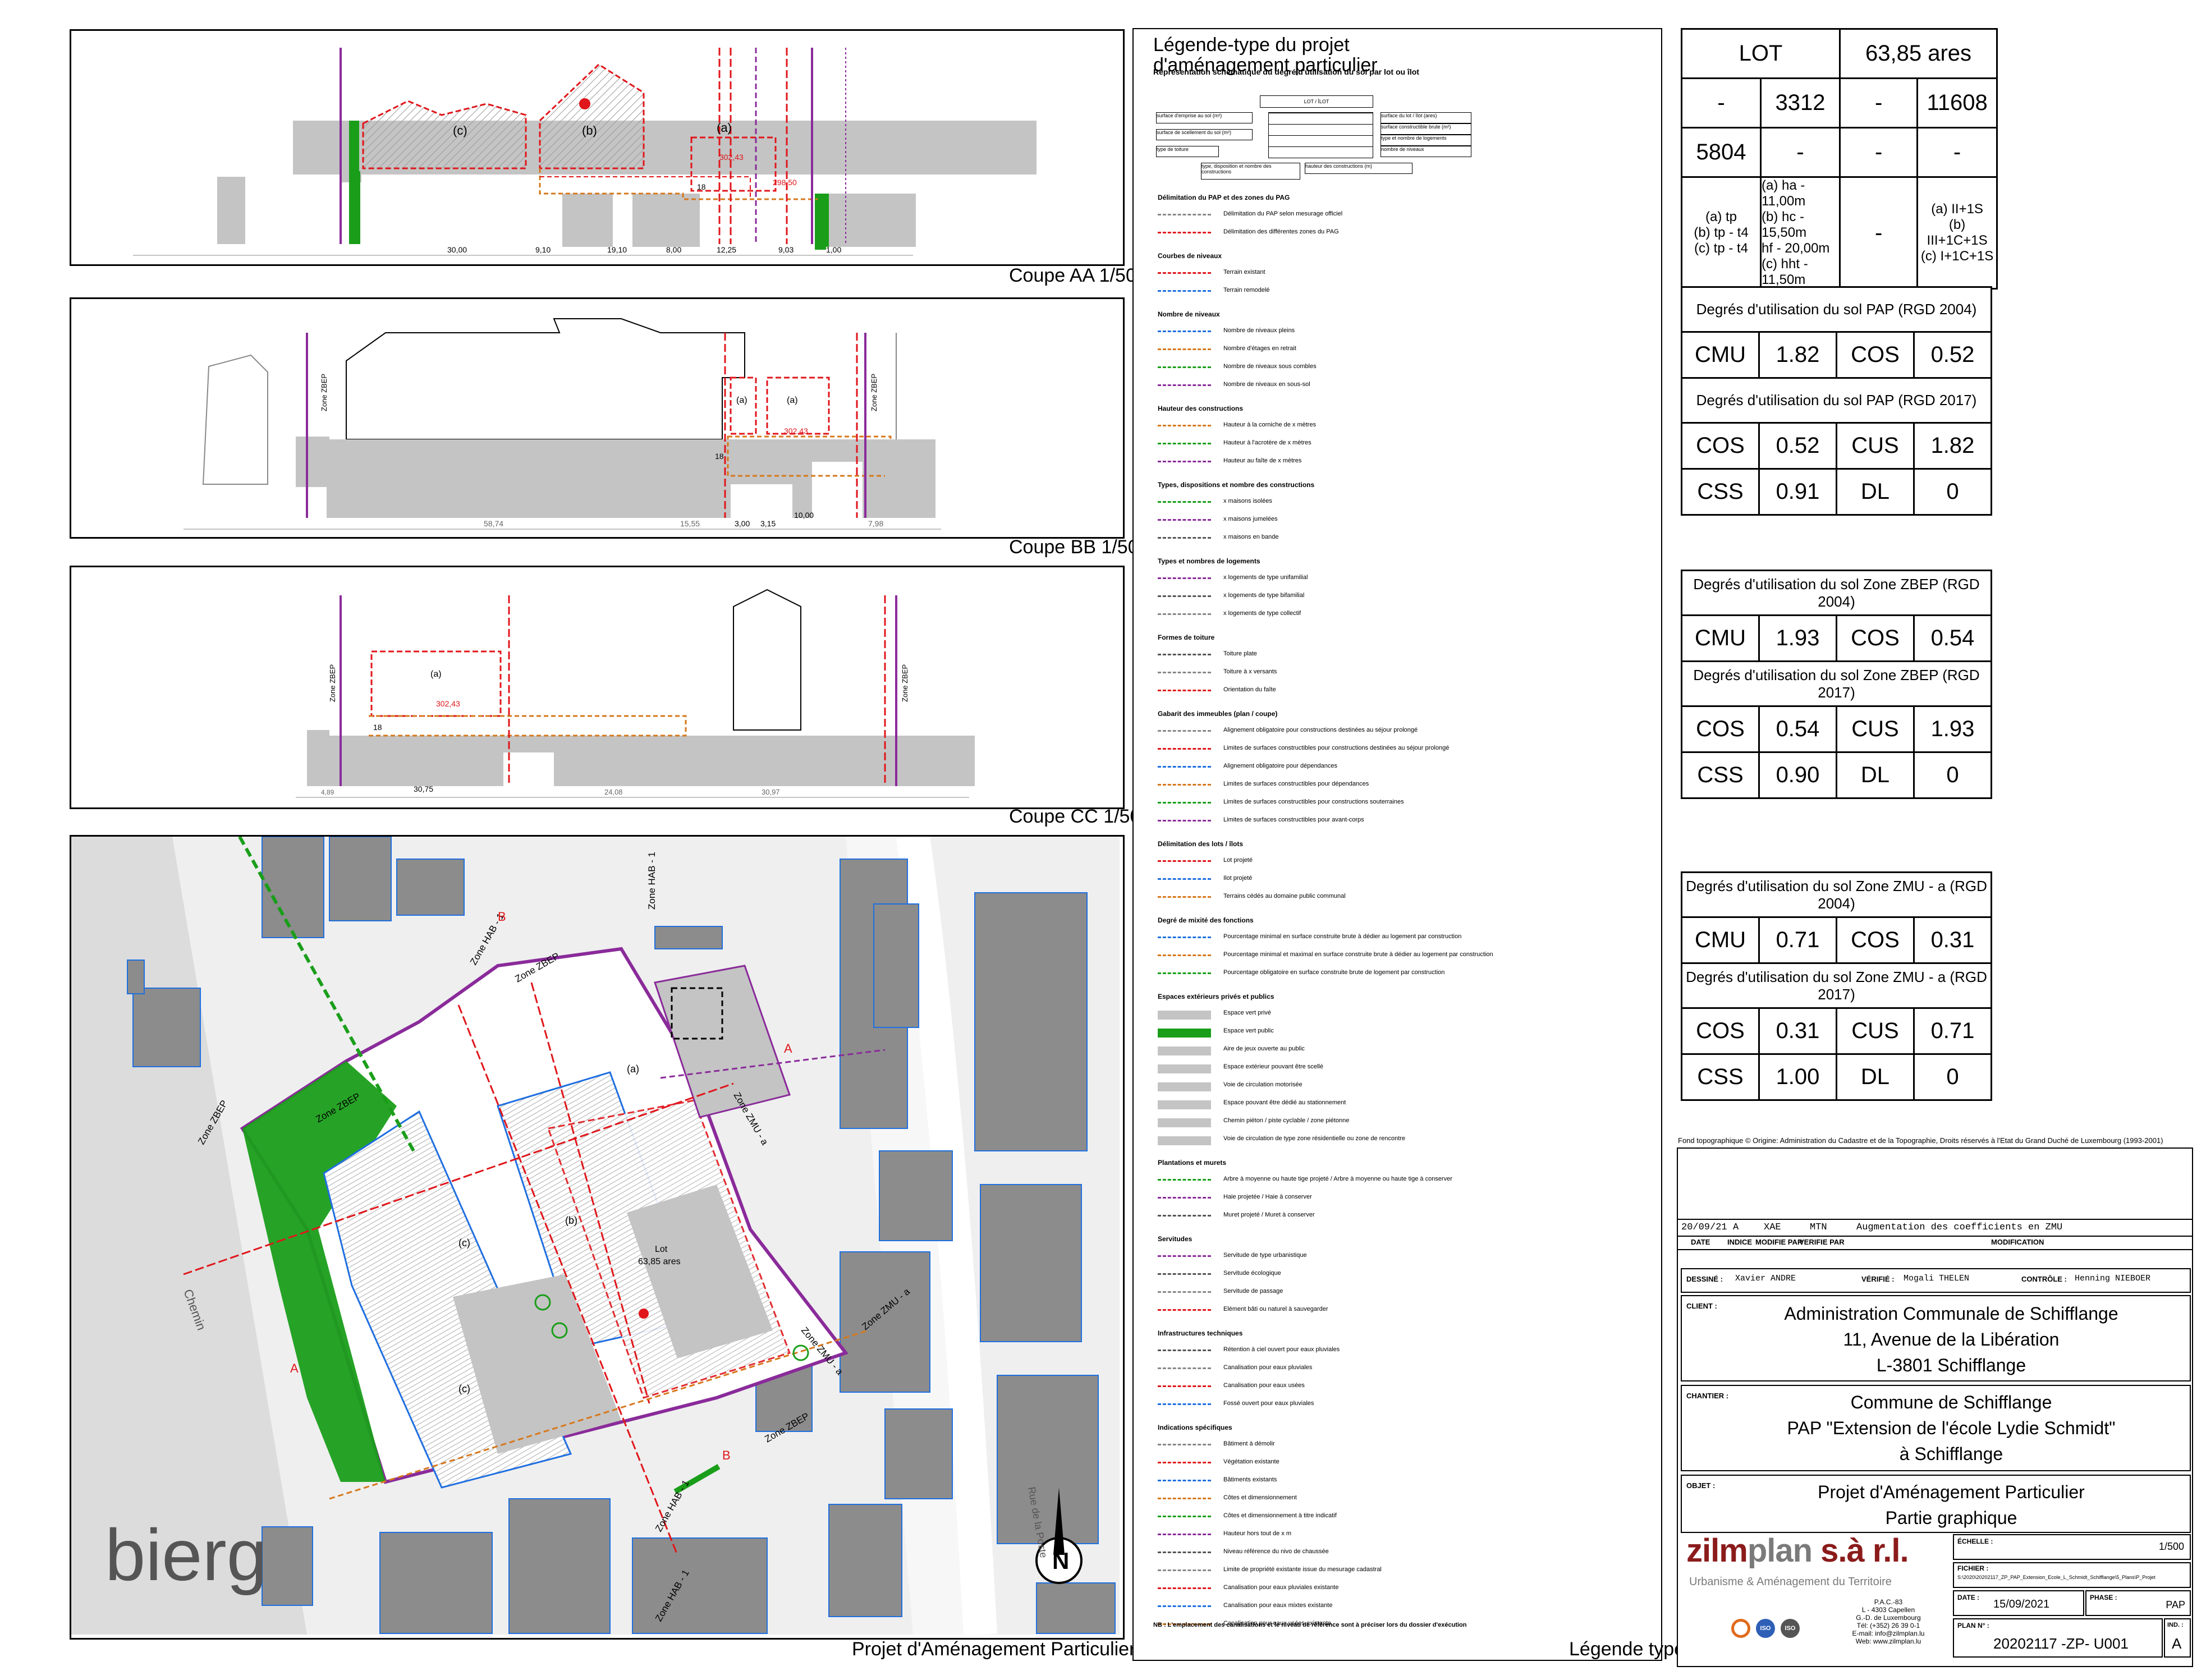  Describe the element at coordinates (1888, 1602) in the screenshot. I see `addr-1: P.A.C.-83` at that location.